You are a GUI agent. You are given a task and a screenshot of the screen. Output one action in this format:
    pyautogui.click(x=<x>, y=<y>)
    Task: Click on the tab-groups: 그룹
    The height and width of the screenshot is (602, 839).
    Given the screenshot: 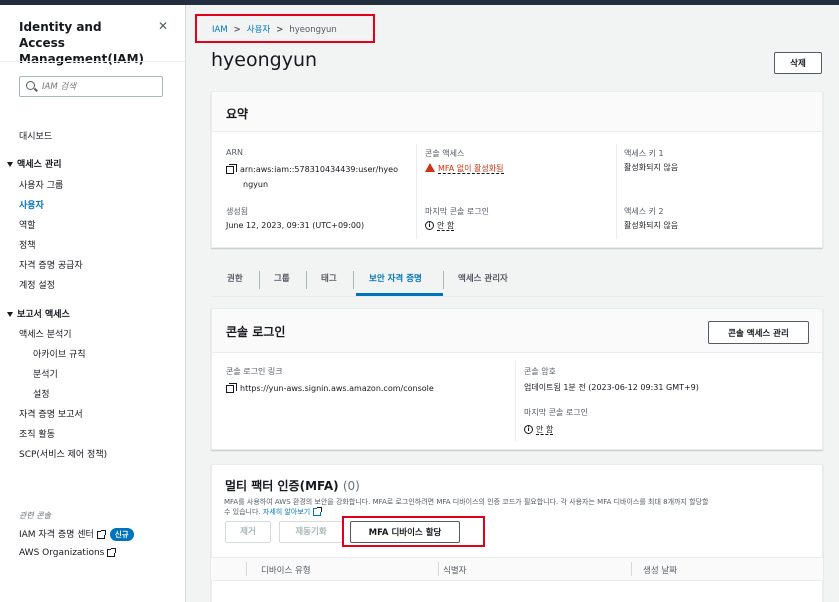 What is the action you would take?
    pyautogui.click(x=282, y=281)
    